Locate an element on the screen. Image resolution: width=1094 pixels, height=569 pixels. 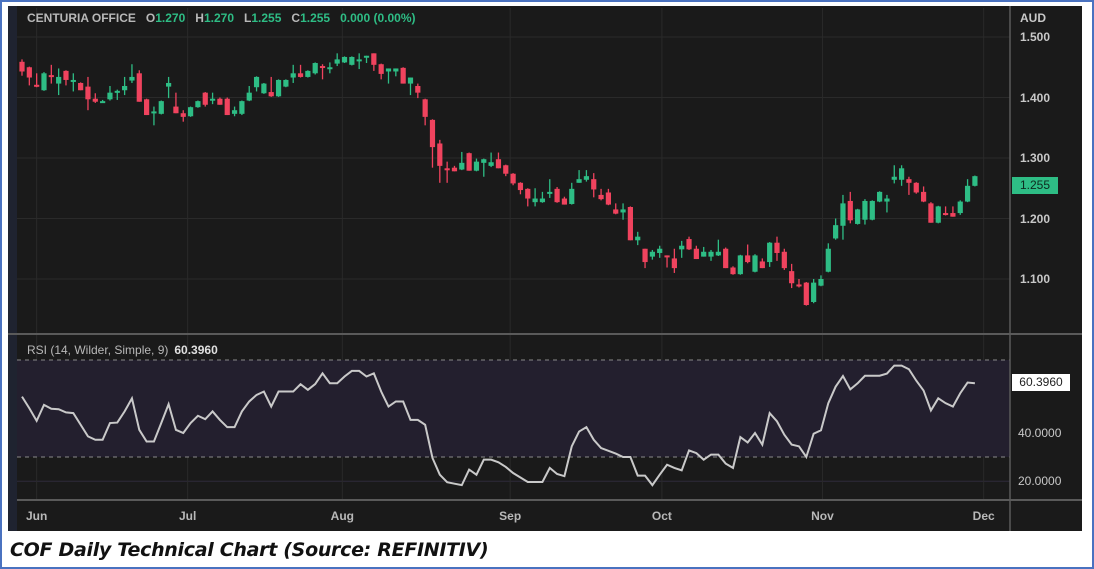
month-label-aug: Aug is located at coordinates (342, 516).